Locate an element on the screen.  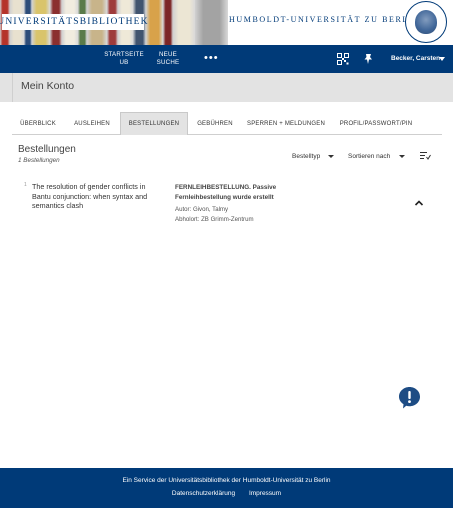
footer-links: Datenschutzerklärung Impressum is located at coordinates (226, 493).